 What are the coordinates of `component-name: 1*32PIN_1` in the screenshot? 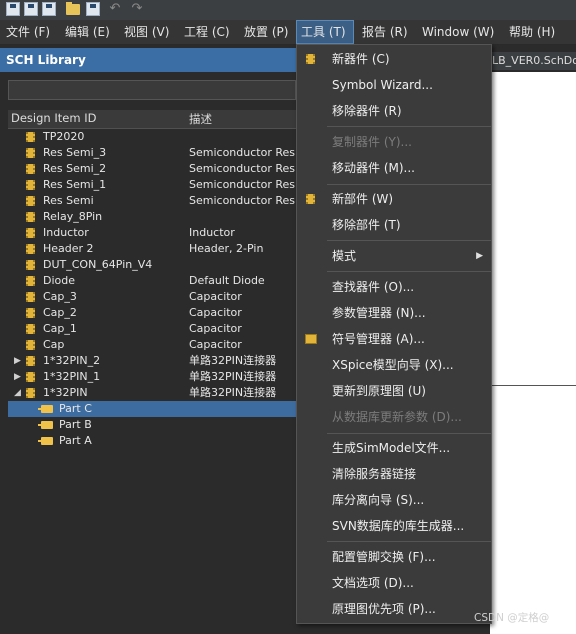 It's located at (72, 376).